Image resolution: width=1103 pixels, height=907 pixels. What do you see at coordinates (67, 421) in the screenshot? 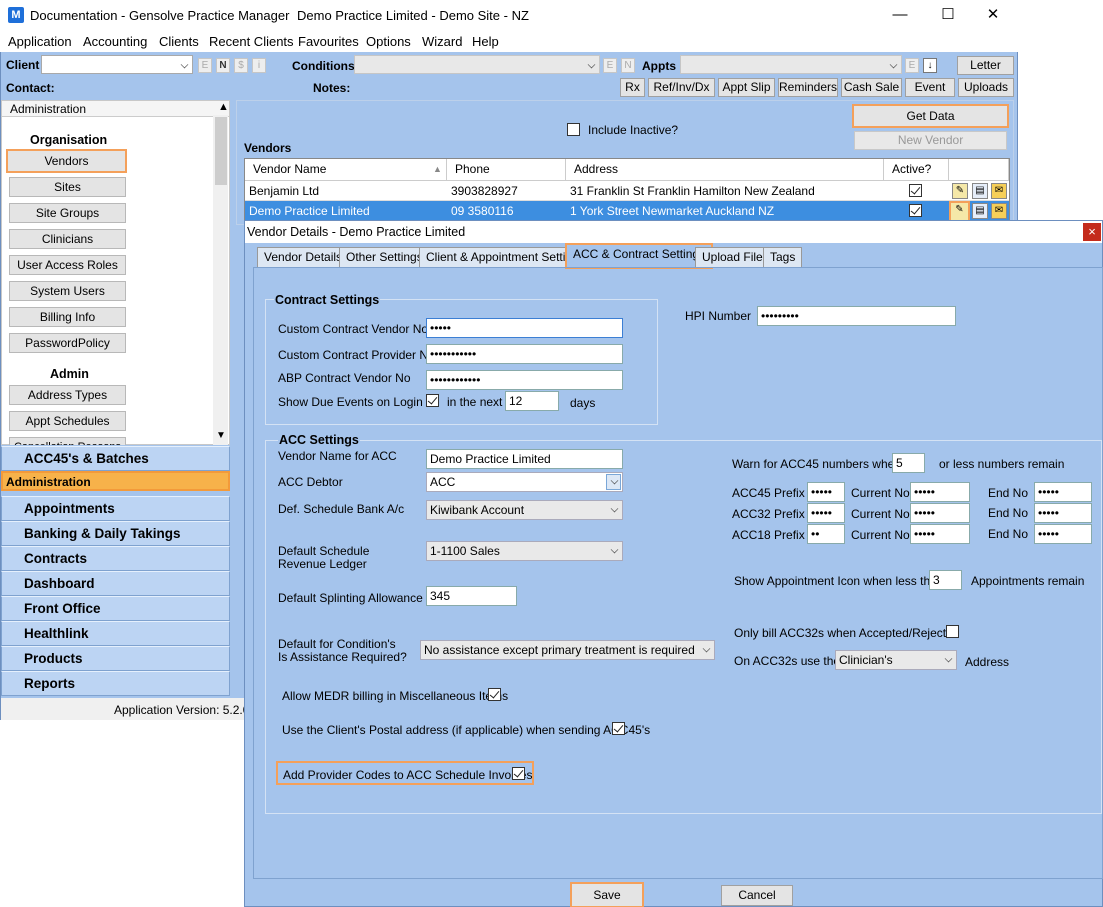
I see `appt-schedules-button: Appt Schedules` at bounding box center [67, 421].